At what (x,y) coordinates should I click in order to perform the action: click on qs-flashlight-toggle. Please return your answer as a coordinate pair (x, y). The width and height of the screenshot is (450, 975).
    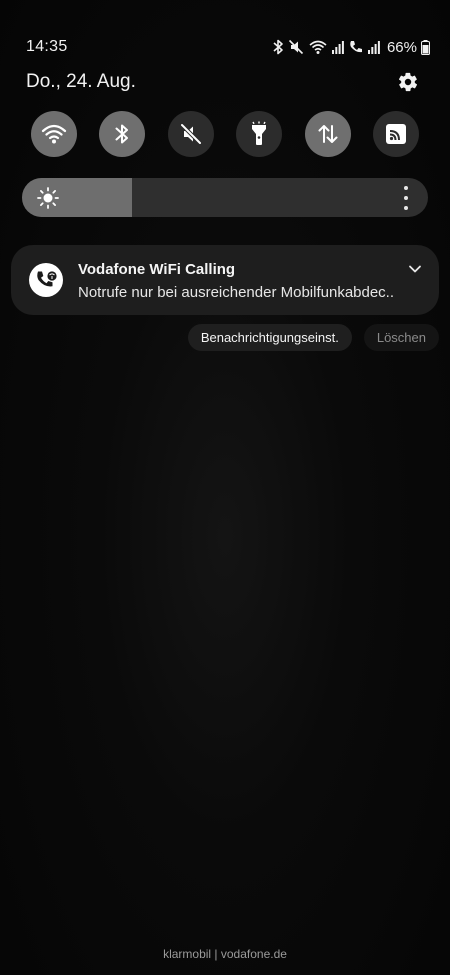
    Looking at the image, I should click on (259, 134).